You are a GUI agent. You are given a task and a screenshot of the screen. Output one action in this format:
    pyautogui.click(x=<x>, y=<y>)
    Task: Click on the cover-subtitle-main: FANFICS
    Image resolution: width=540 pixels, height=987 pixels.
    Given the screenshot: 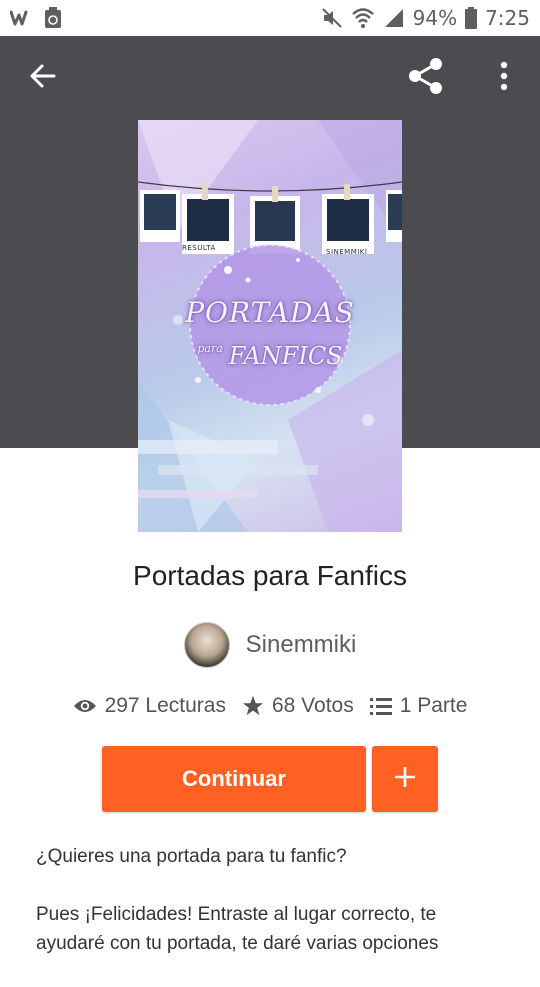 What is the action you would take?
    pyautogui.click(x=285, y=356)
    